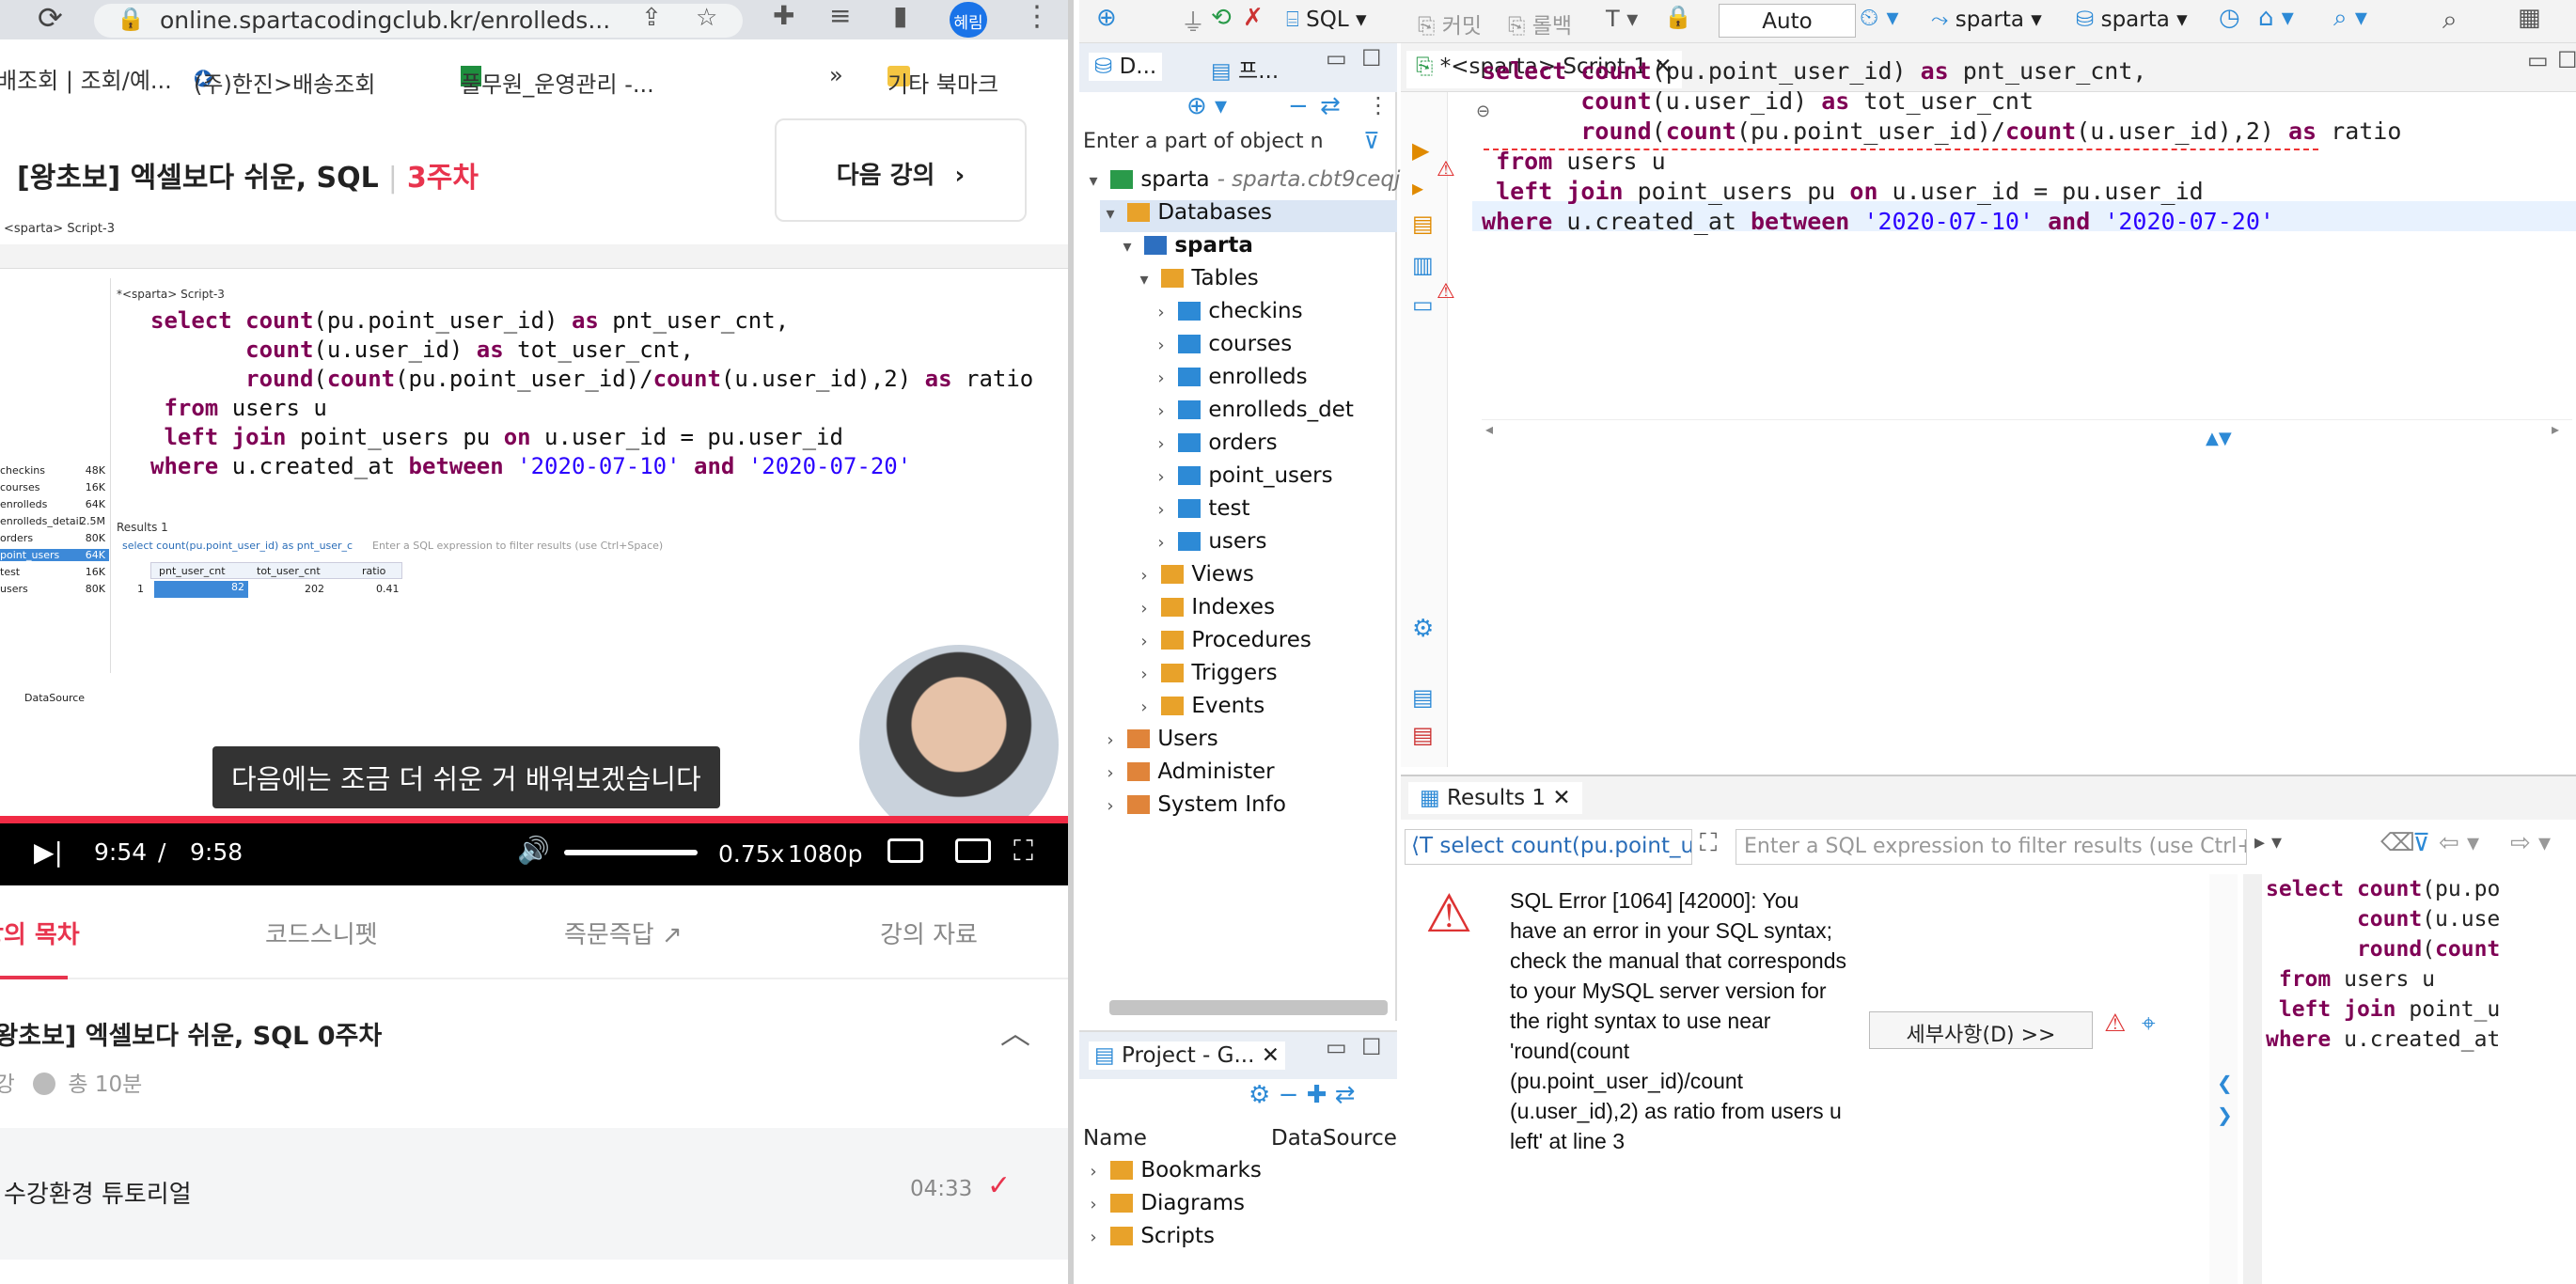 Image resolution: width=2576 pixels, height=1284 pixels. I want to click on share-icon: ⇪, so click(651, 18).